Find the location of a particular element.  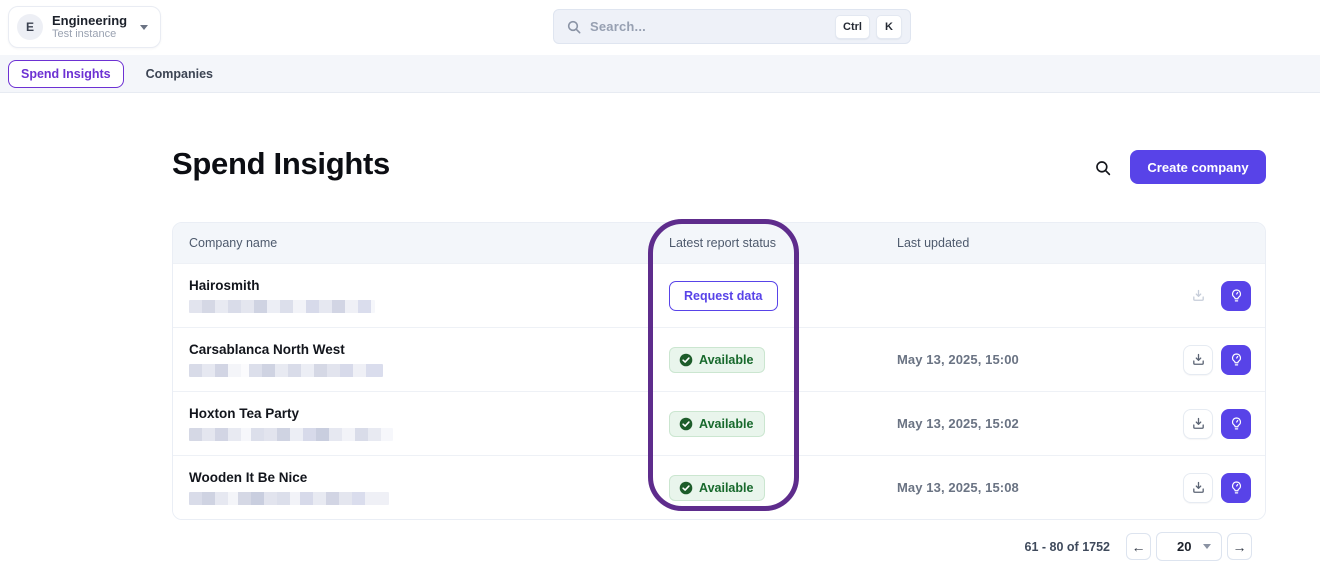

kbd-ctrl: Ctrl is located at coordinates (852, 26).